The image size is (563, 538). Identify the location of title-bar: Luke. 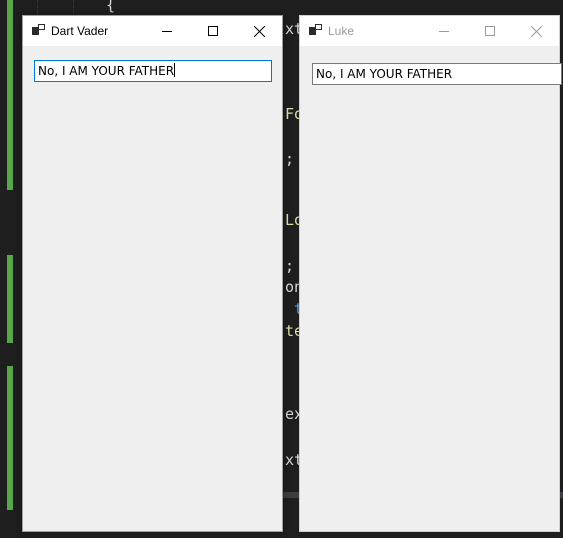
(429, 31).